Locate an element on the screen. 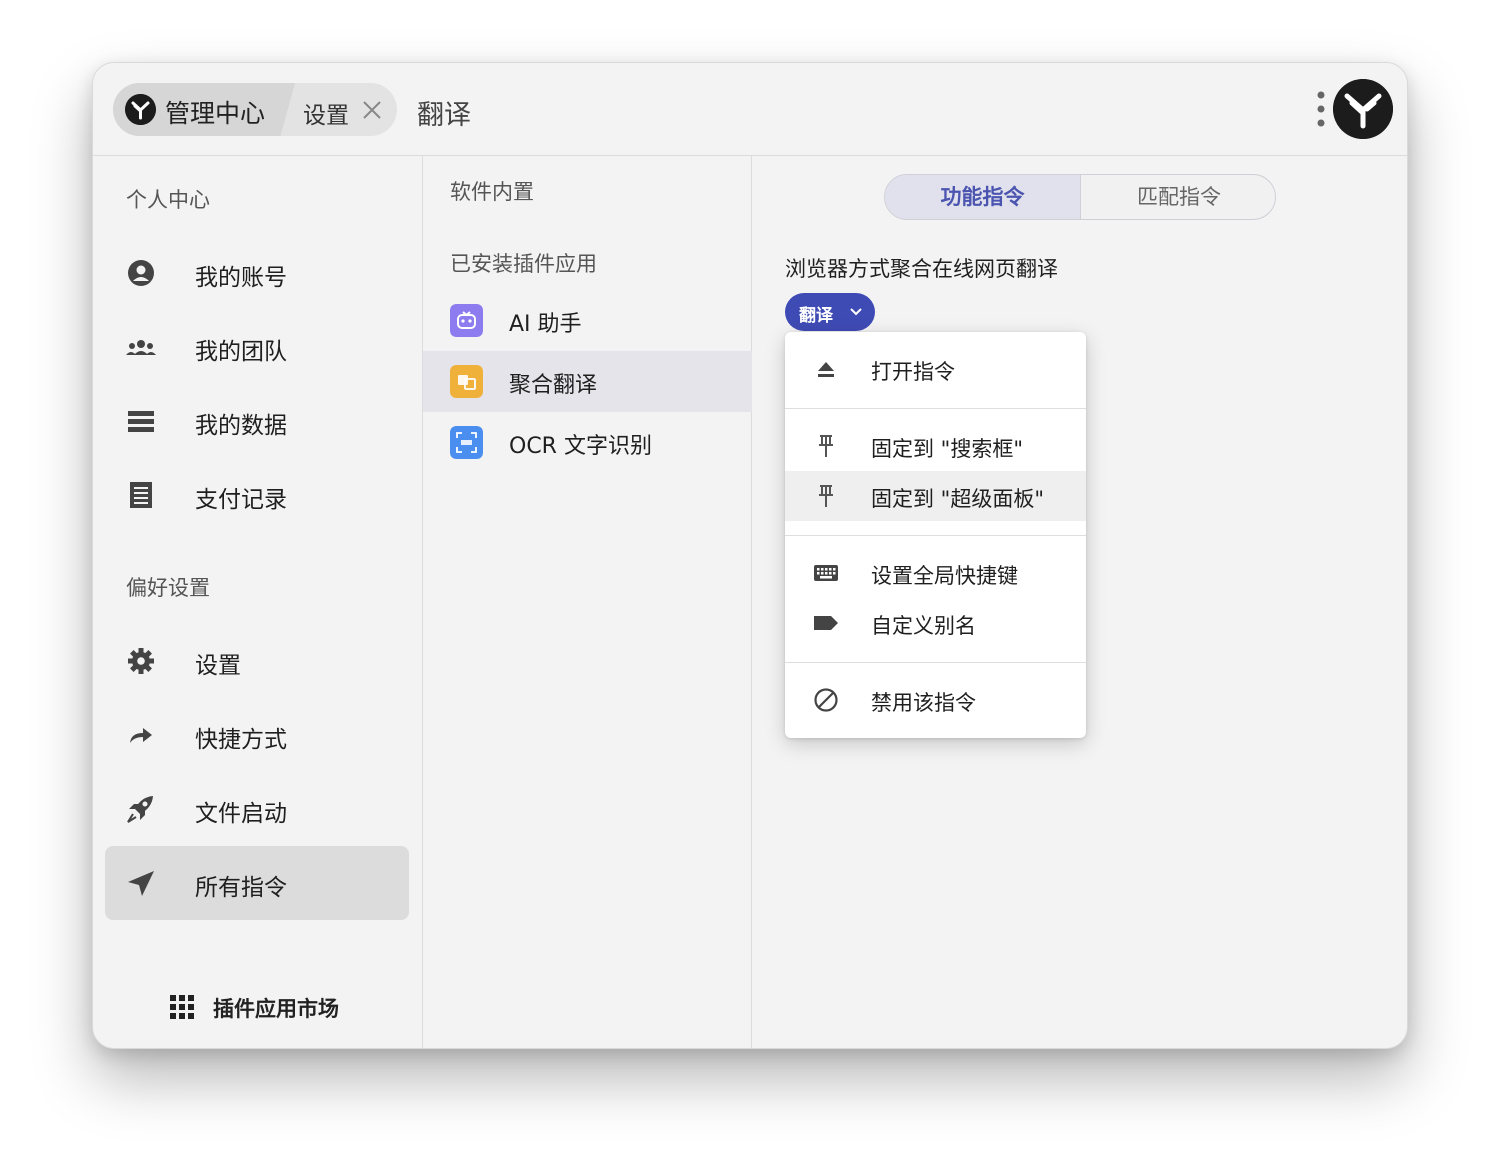  title-bar: 管理中心 设置 翻译 is located at coordinates (750, 109).